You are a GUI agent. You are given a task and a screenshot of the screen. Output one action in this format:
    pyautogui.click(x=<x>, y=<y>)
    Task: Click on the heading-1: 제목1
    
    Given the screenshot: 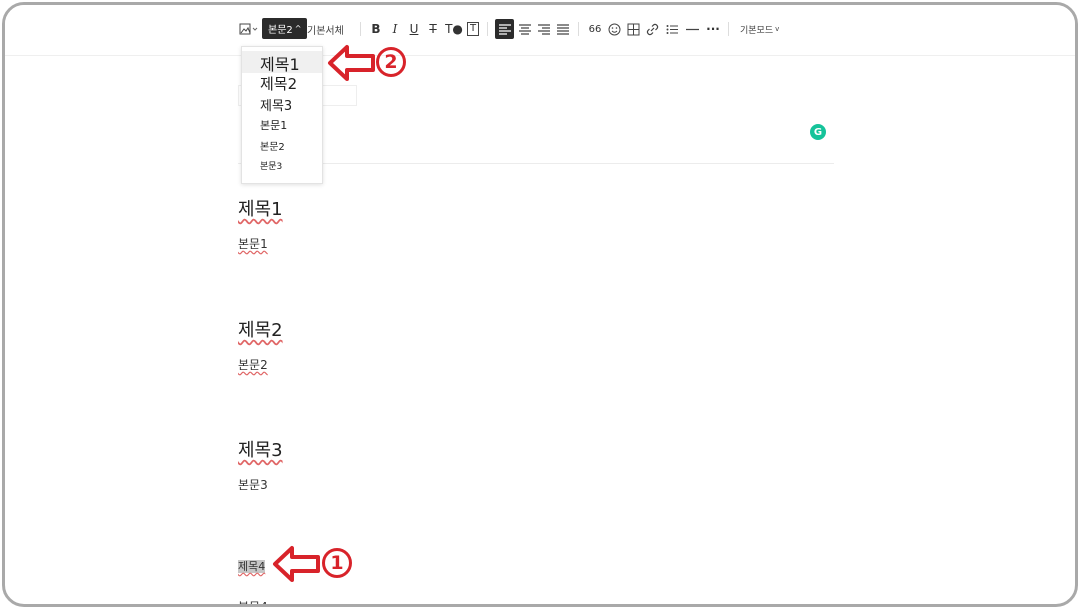 What is the action you would take?
    pyautogui.click(x=260, y=208)
    